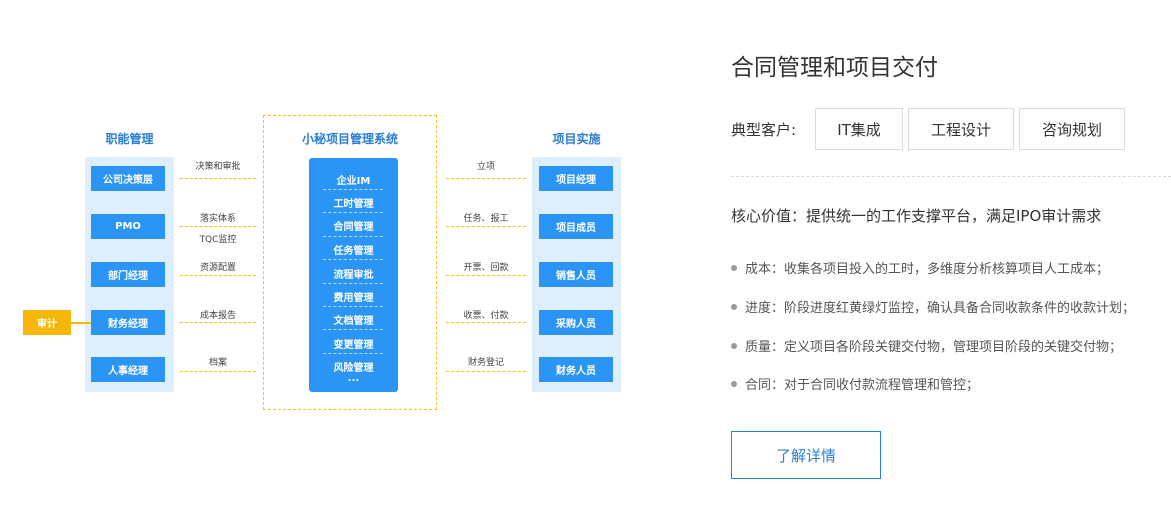 The image size is (1171, 510). Describe the element at coordinates (353, 275) in the screenshot. I see `center-item-approval: 流程审批` at that location.